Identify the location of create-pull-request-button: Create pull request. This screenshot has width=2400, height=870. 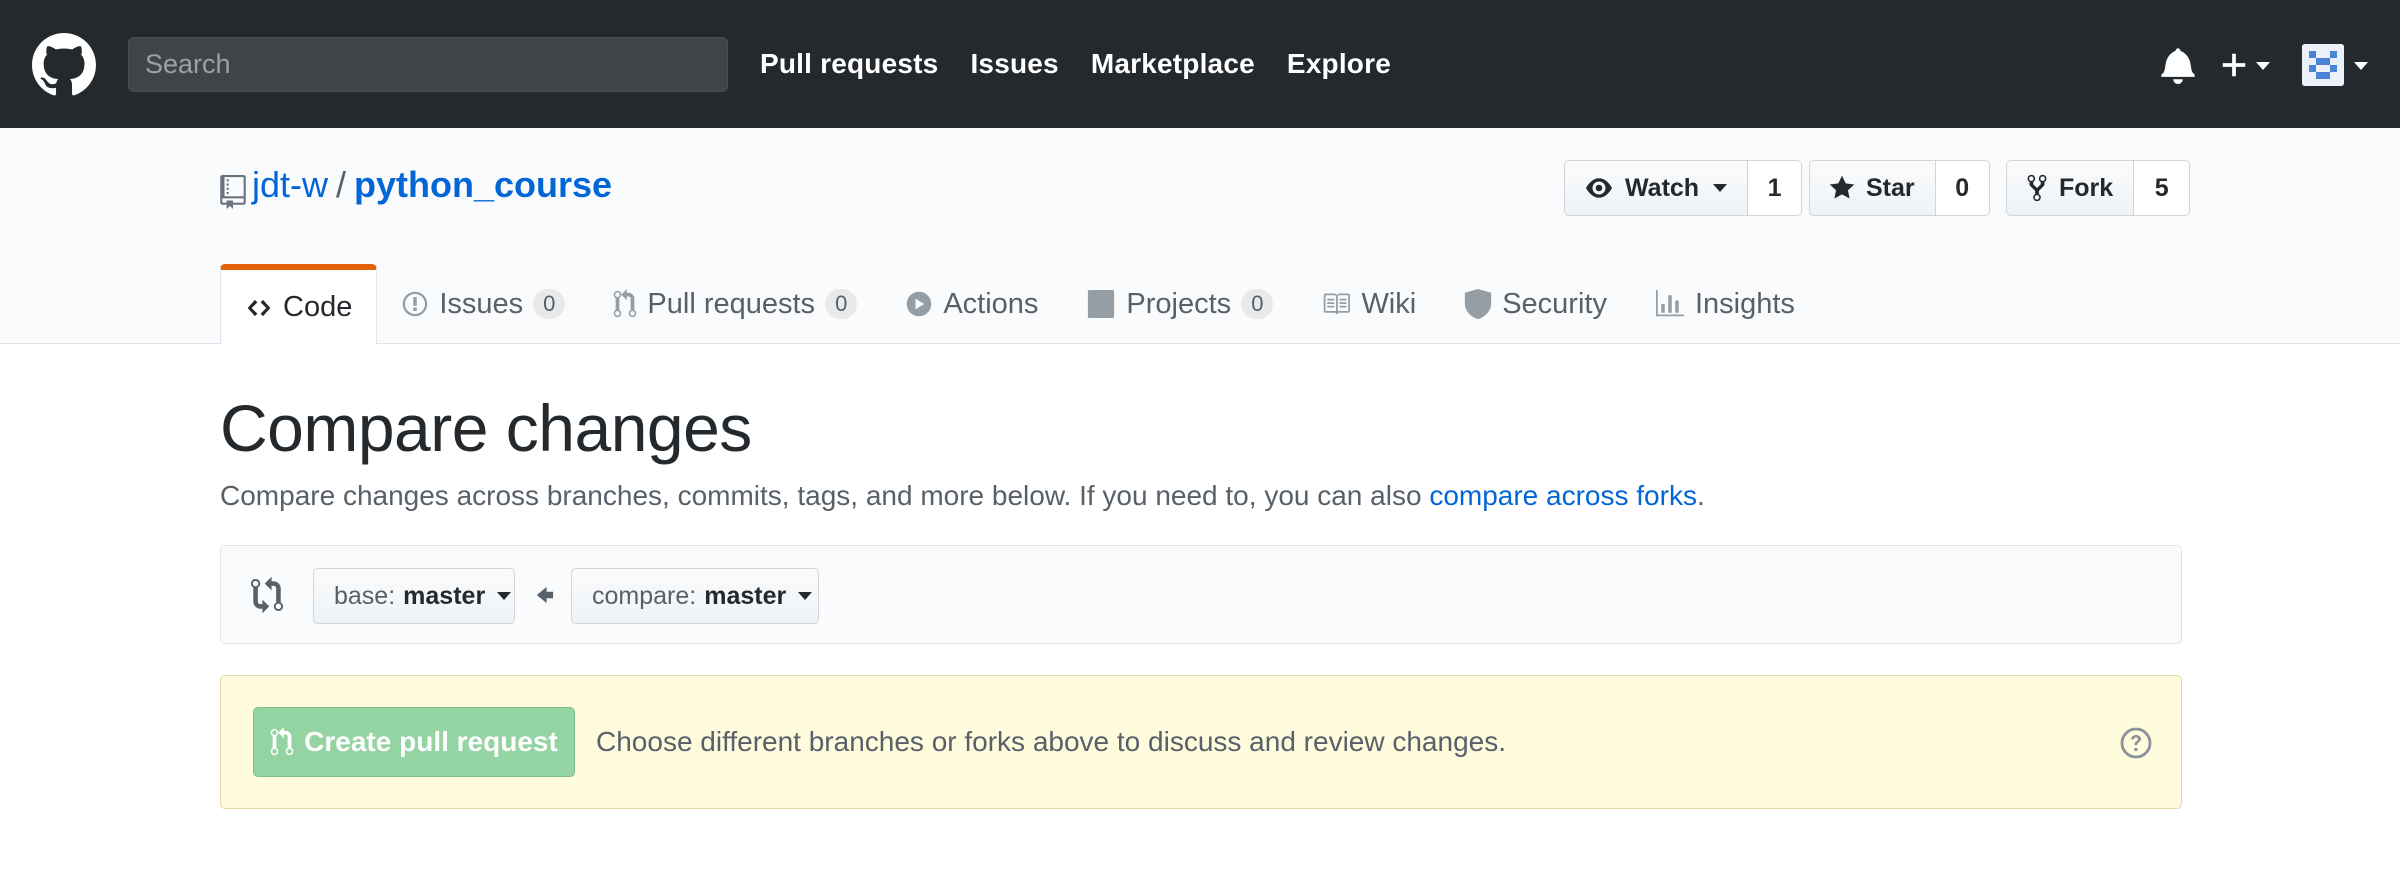
(414, 742).